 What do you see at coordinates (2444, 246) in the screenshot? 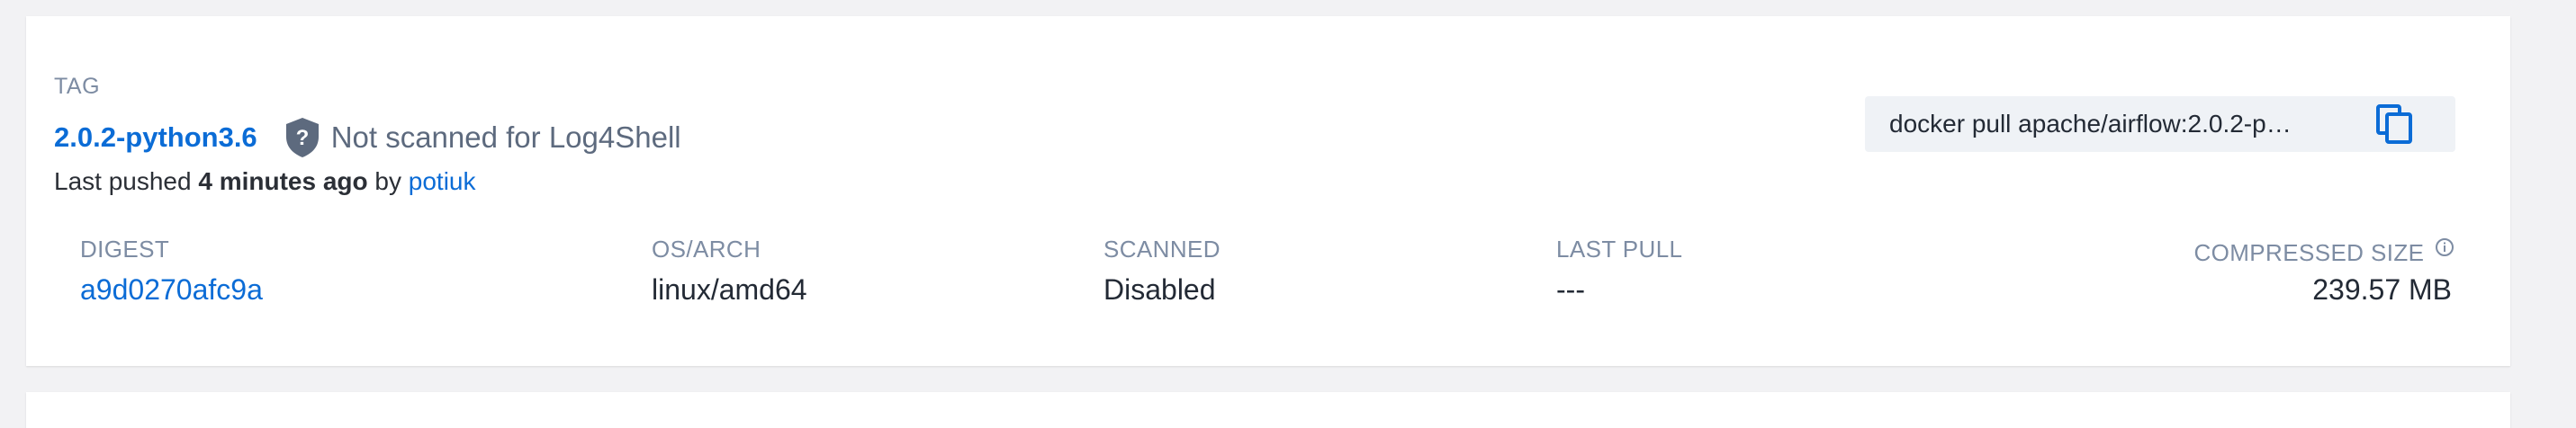
I see `info-icon` at bounding box center [2444, 246].